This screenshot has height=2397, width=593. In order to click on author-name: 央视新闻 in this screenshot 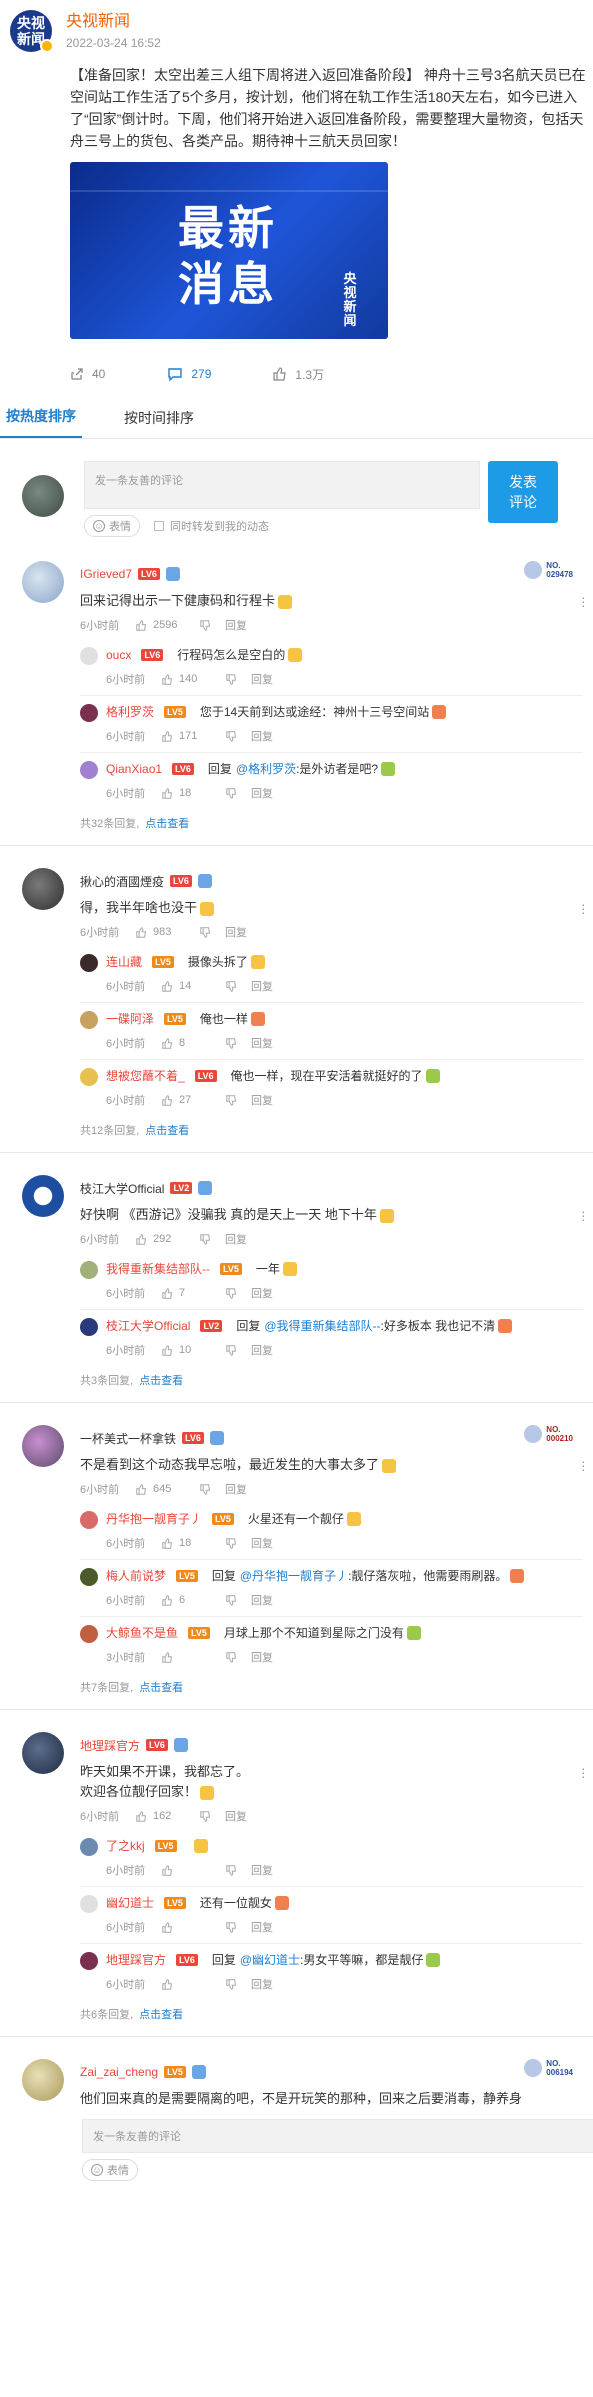, I will do `click(113, 22)`.